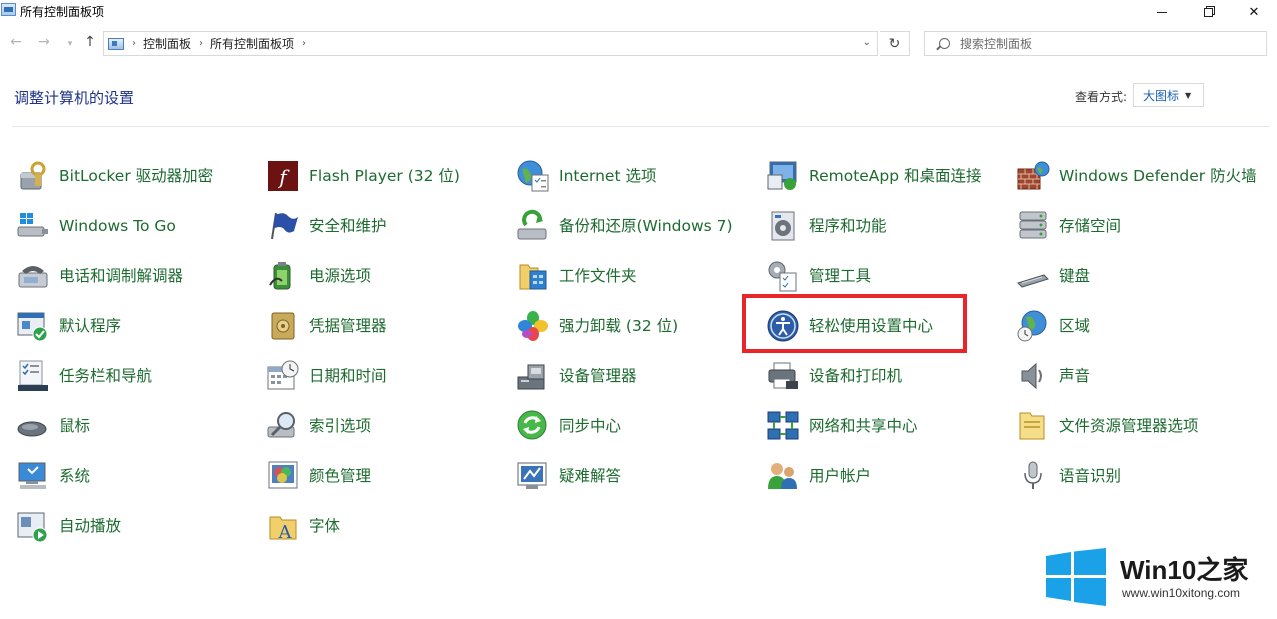  Describe the element at coordinates (1075, 275) in the screenshot. I see `cp-item-label: 键盘` at that location.